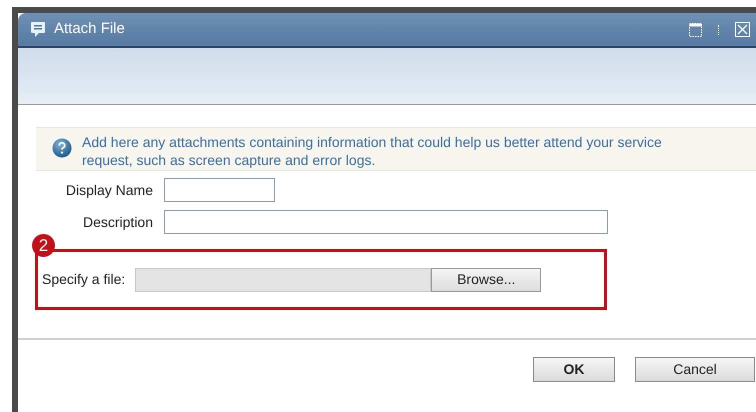 The image size is (756, 412). Describe the element at coordinates (89, 29) in the screenshot. I see `window-title: Attach File` at that location.